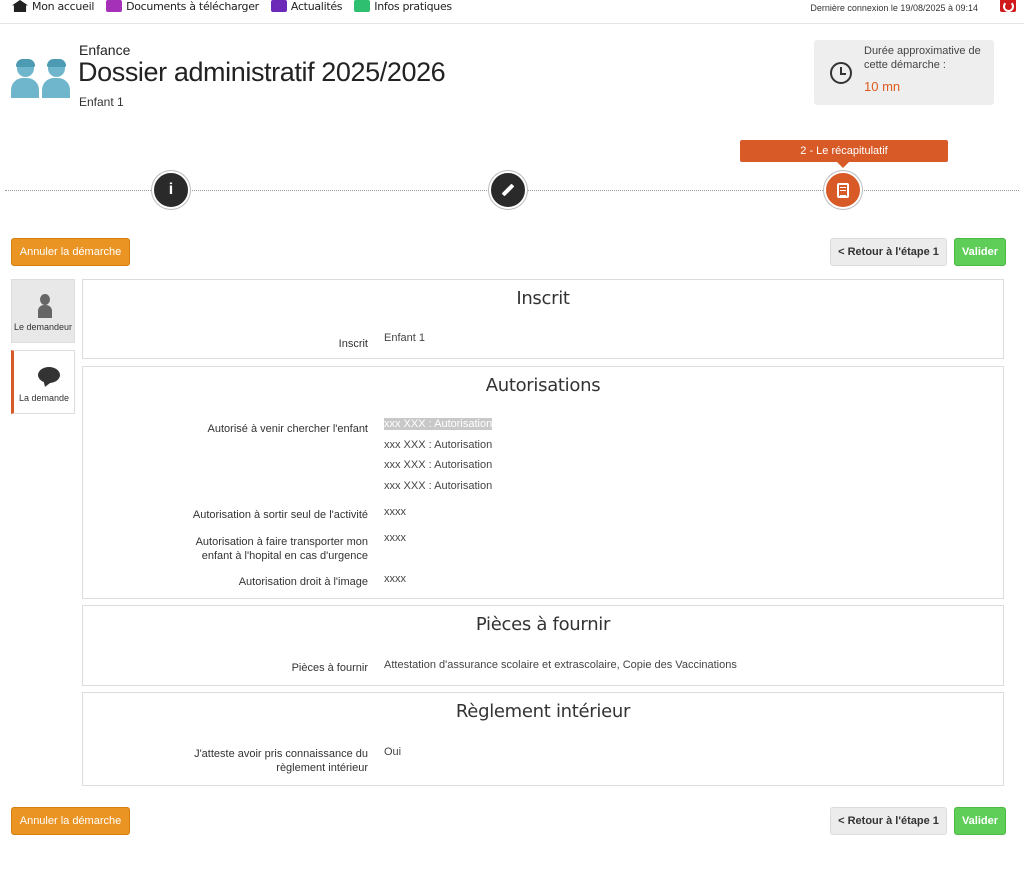  I want to click on tab-request: La demande, so click(43, 382).